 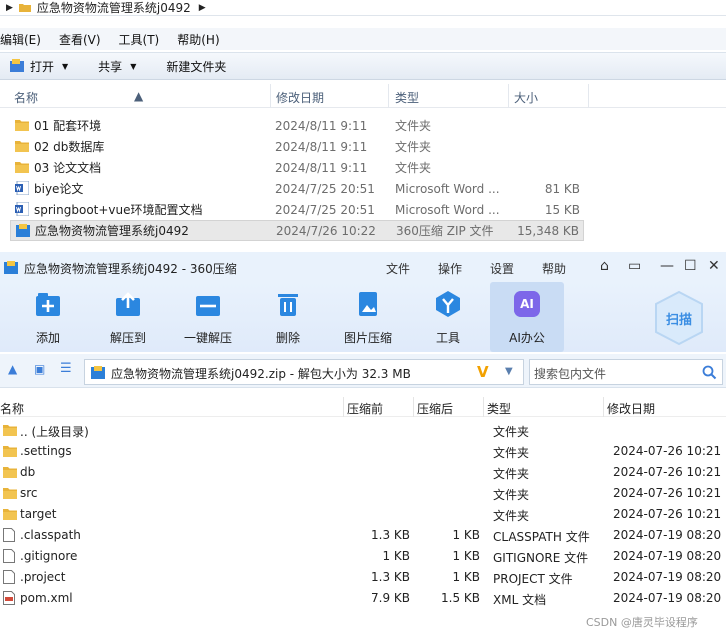 I want to click on menu-settings: 设置, so click(x=502, y=268).